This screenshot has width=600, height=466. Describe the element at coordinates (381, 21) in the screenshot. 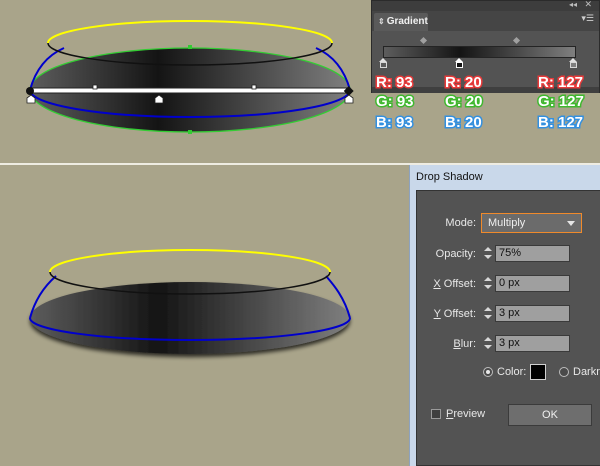

I see `updown-icon: ⇕` at that location.